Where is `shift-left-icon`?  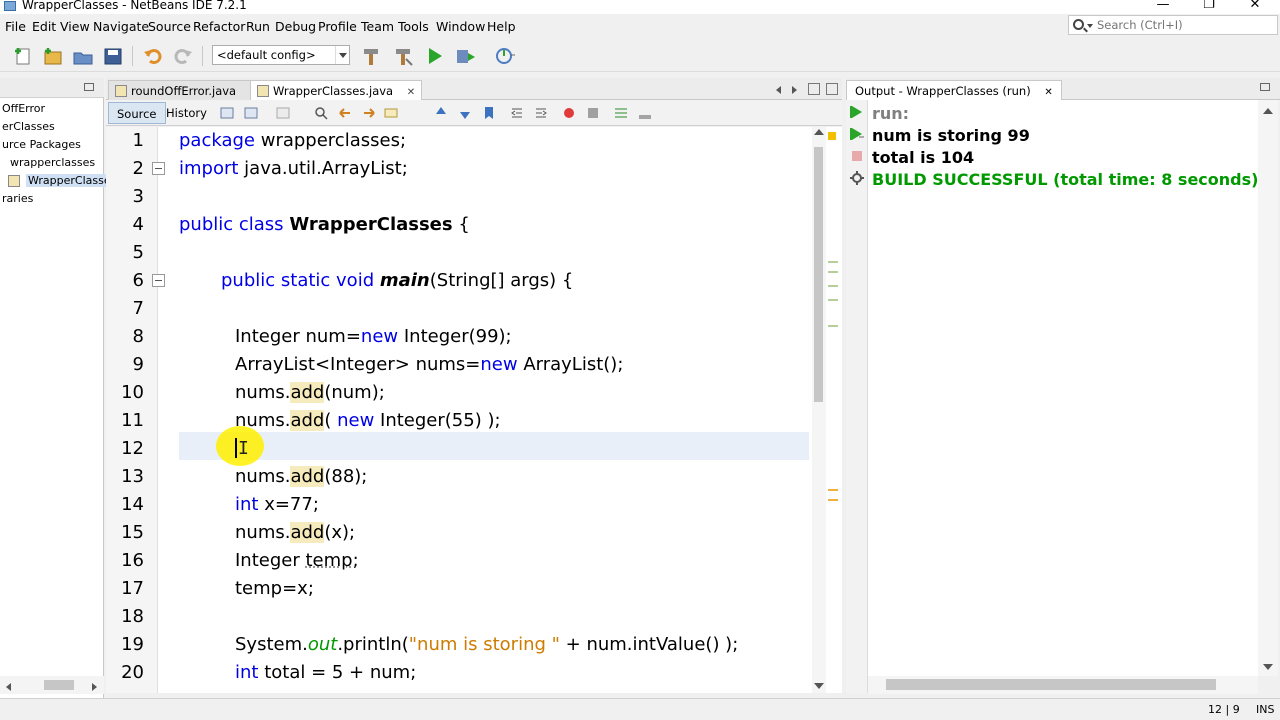 shift-left-icon is located at coordinates (517, 113).